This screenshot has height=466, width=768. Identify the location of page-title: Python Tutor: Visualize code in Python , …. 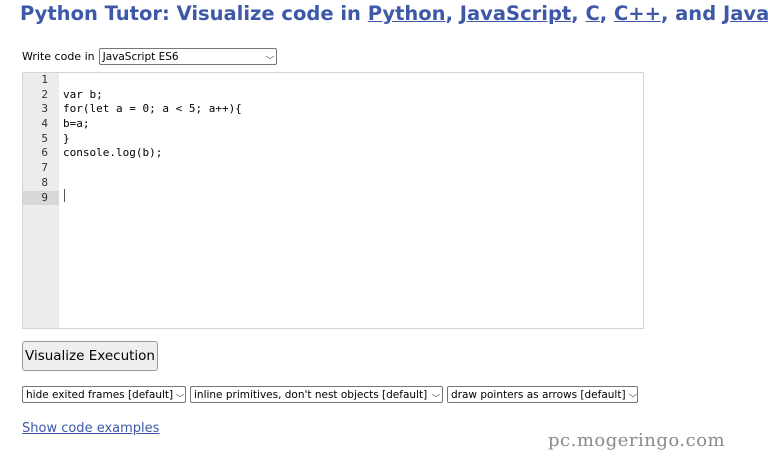
(394, 13).